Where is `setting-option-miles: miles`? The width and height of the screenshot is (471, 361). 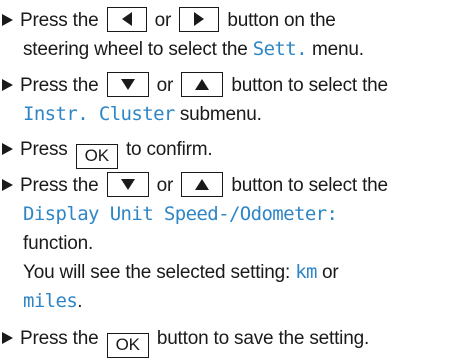 setting-option-miles: miles is located at coordinates (50, 301).